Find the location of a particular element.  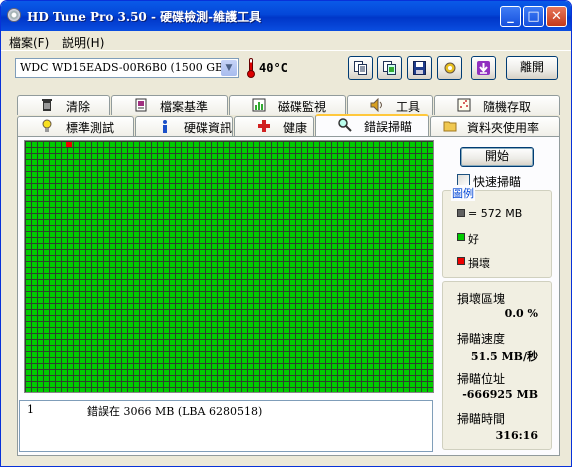

random-access-icon is located at coordinates (464, 105).